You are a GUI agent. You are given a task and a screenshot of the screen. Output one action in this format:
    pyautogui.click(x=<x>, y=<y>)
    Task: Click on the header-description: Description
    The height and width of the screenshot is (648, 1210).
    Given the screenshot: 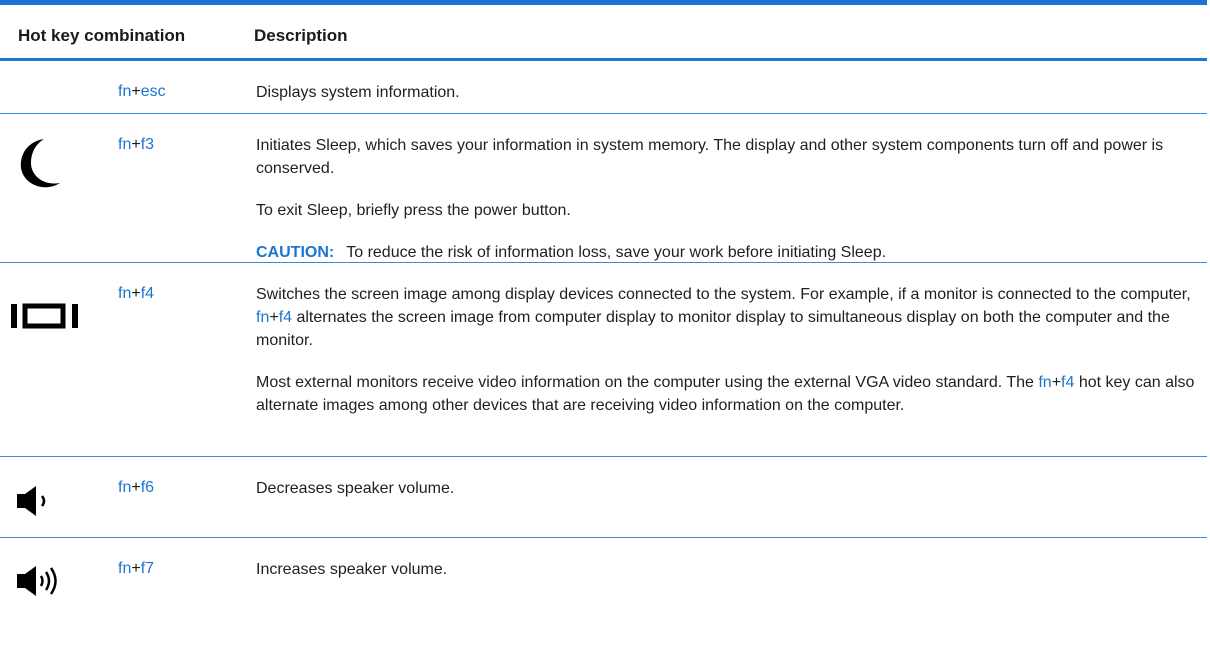 What is the action you would take?
    pyautogui.click(x=301, y=35)
    